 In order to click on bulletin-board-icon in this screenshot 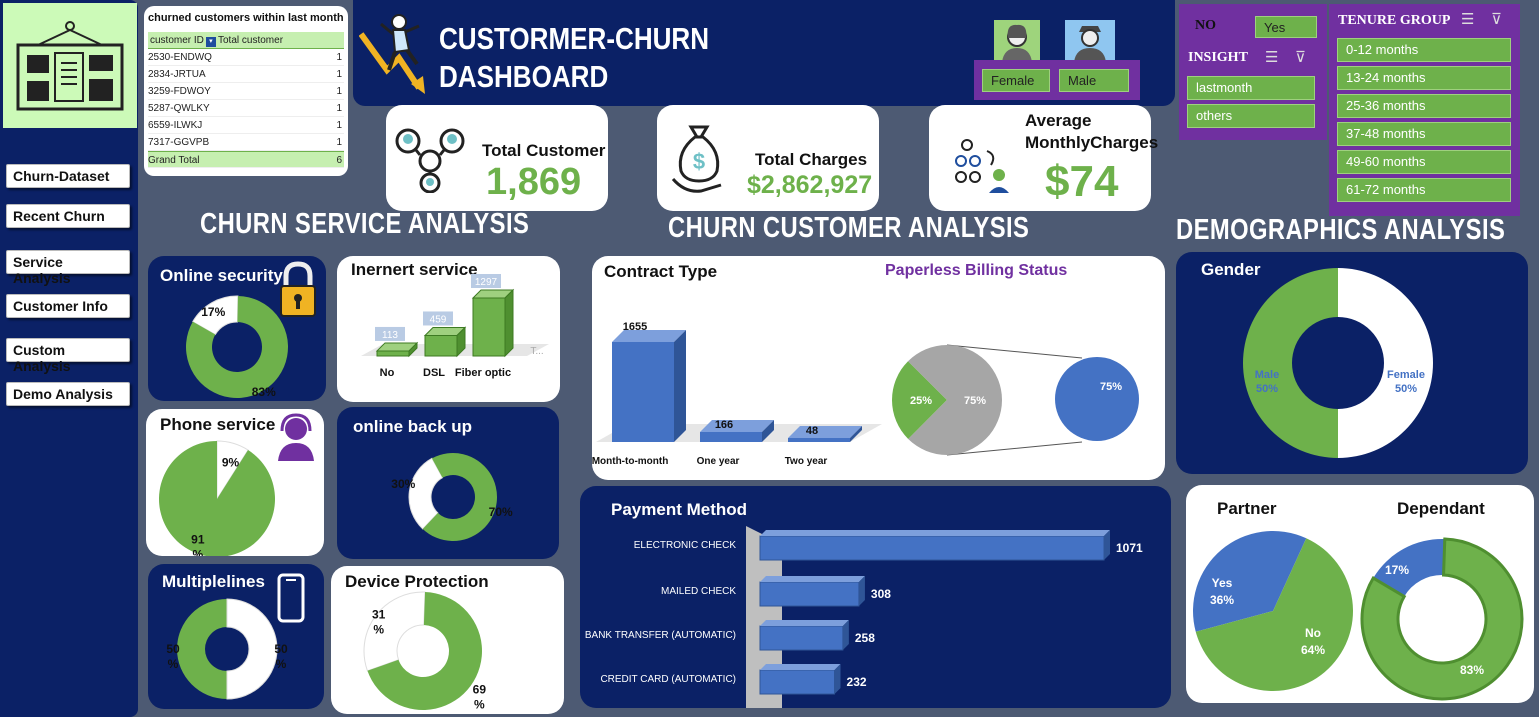, I will do `click(70, 66)`.